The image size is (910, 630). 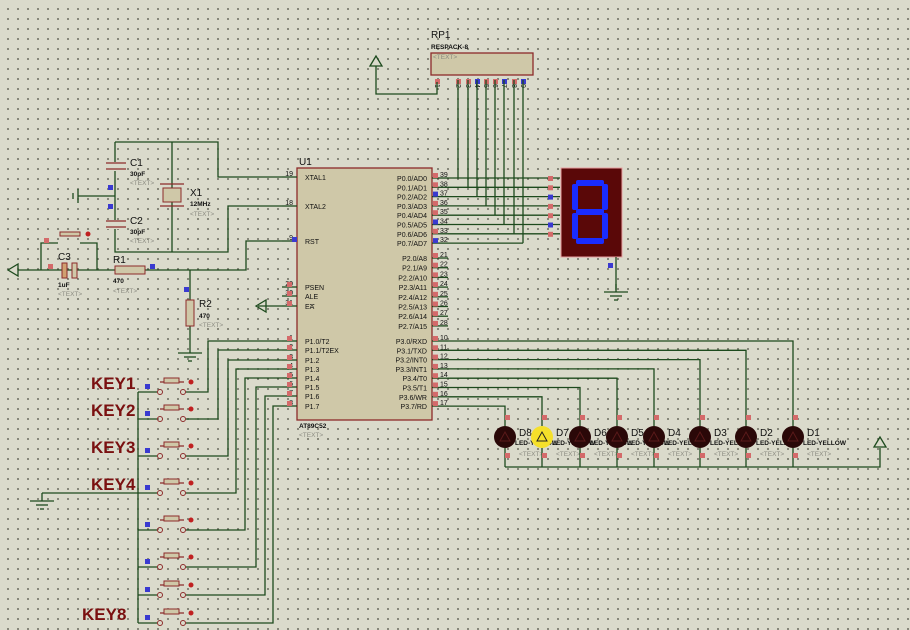 I want to click on pin-name: P2.4/A12, so click(x=412, y=298).